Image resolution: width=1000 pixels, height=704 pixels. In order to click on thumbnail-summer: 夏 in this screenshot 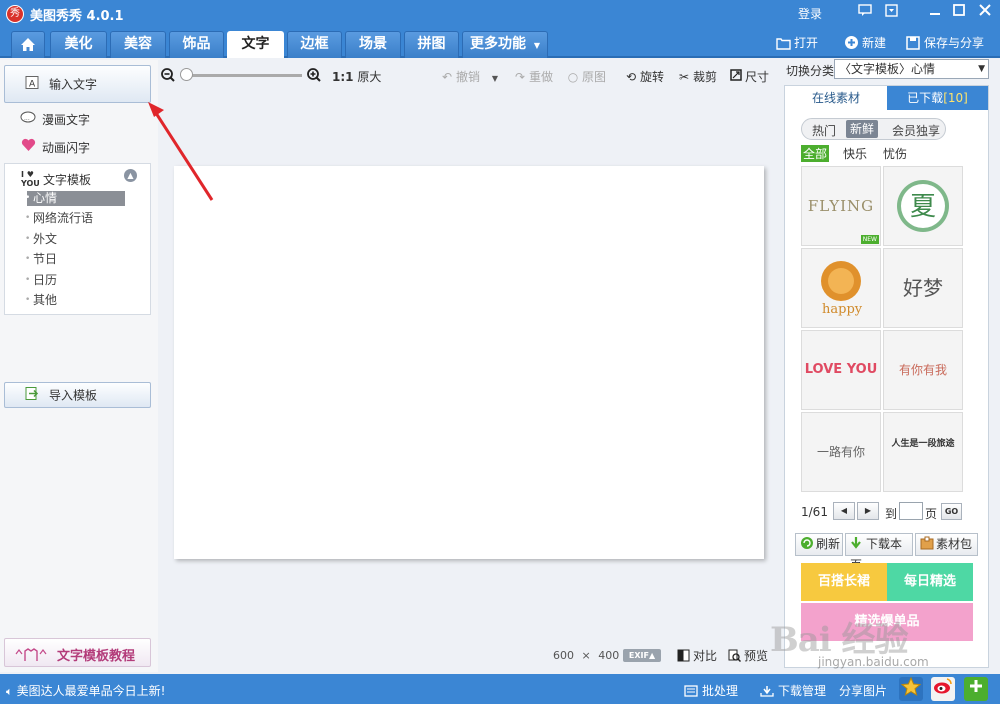, I will do `click(923, 206)`.